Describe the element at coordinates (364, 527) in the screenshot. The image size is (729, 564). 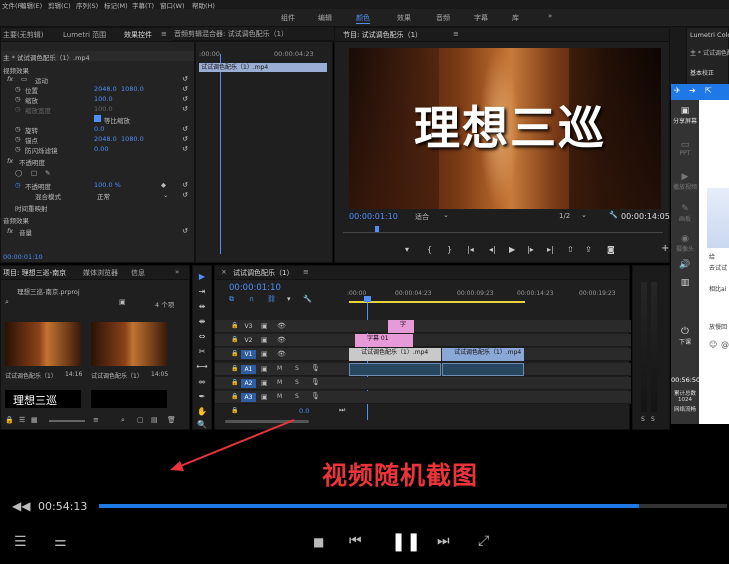
I see `player-controls: ◀◀ 00:54:13 ☰ ⚌ ■ ⏮ ❚❚ ⏭ ⤢` at that location.